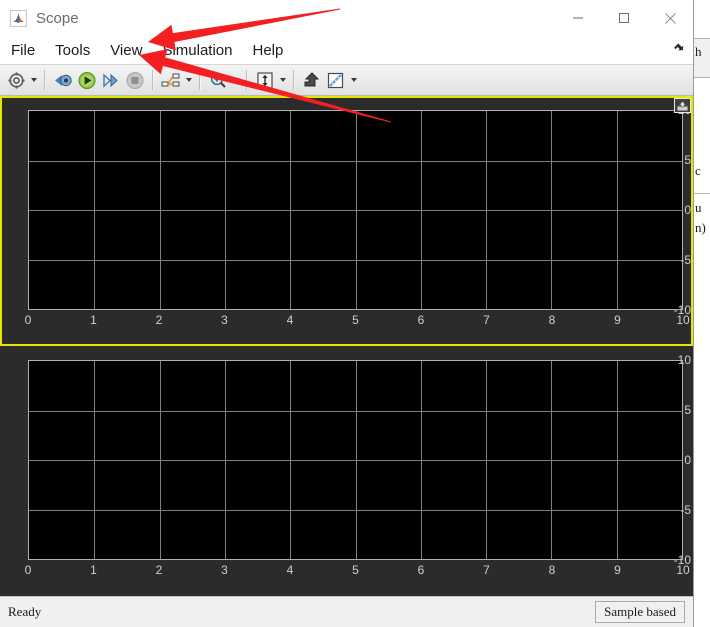 This screenshot has width=710, height=627. I want to click on minimize-button, so click(578, 18).